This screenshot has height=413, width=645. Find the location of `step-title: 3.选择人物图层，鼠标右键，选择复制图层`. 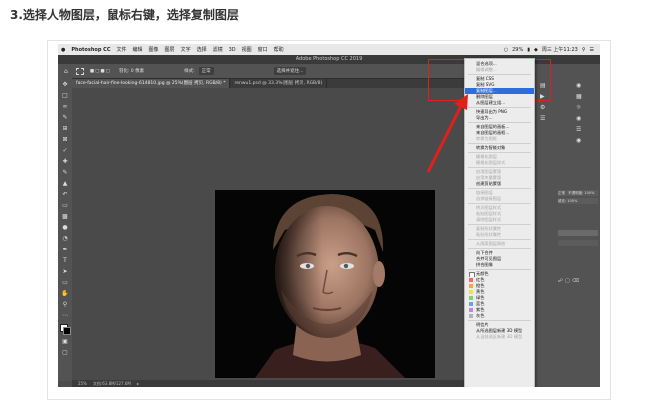

step-title: 3.选择人物图层，鼠标右键，选择复制图层 is located at coordinates (124, 15).